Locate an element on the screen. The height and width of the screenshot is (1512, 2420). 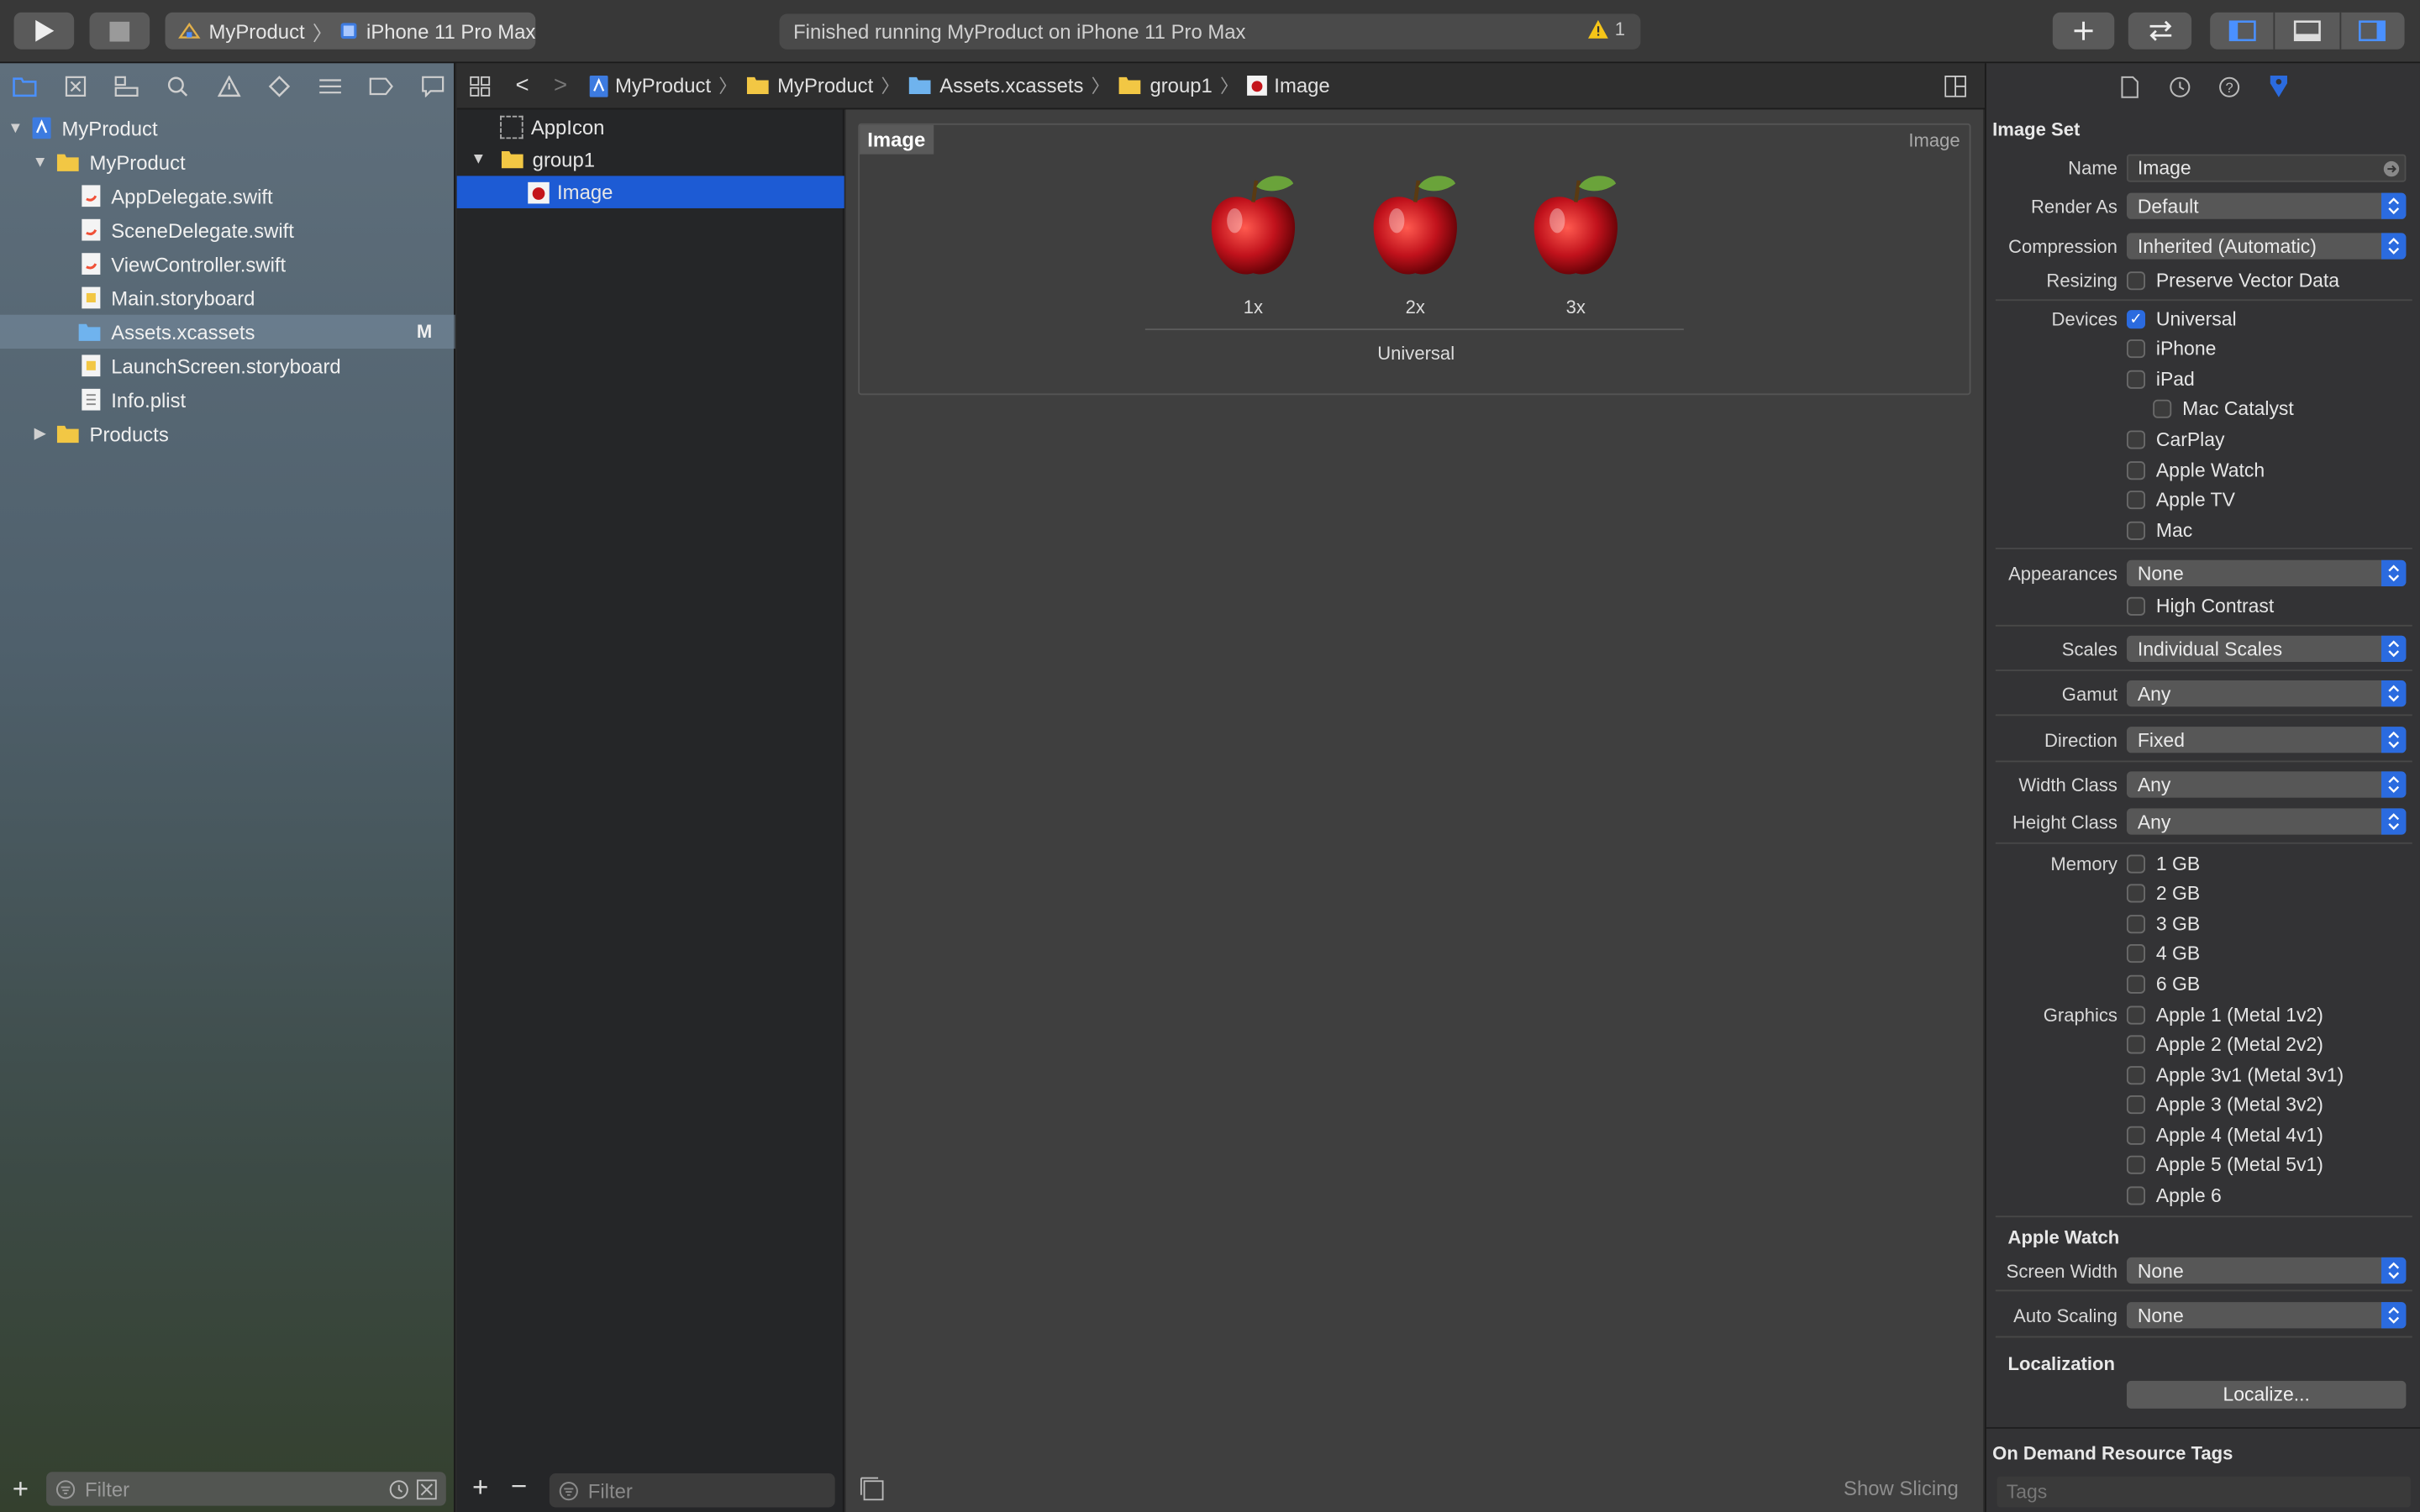
back-arrow-icon: < is located at coordinates (522, 85).